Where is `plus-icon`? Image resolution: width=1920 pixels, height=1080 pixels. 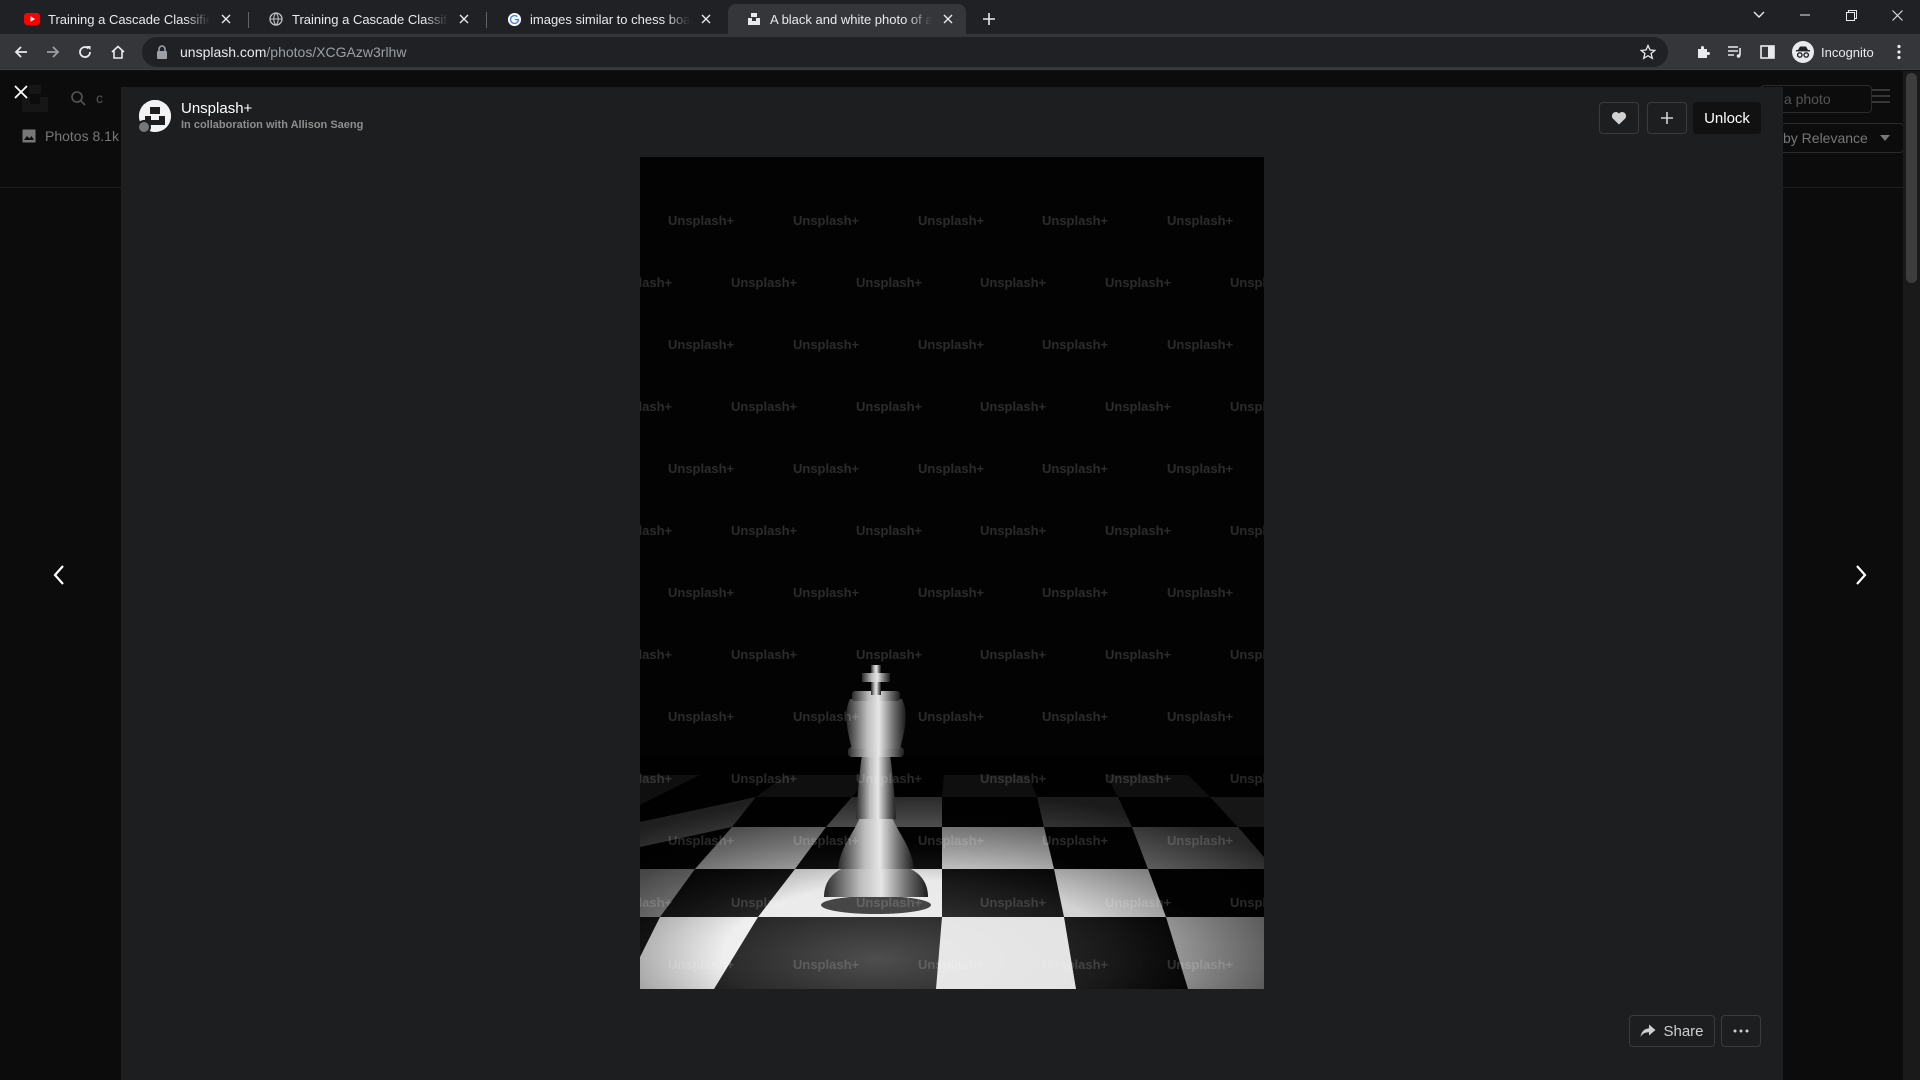 plus-icon is located at coordinates (1667, 118).